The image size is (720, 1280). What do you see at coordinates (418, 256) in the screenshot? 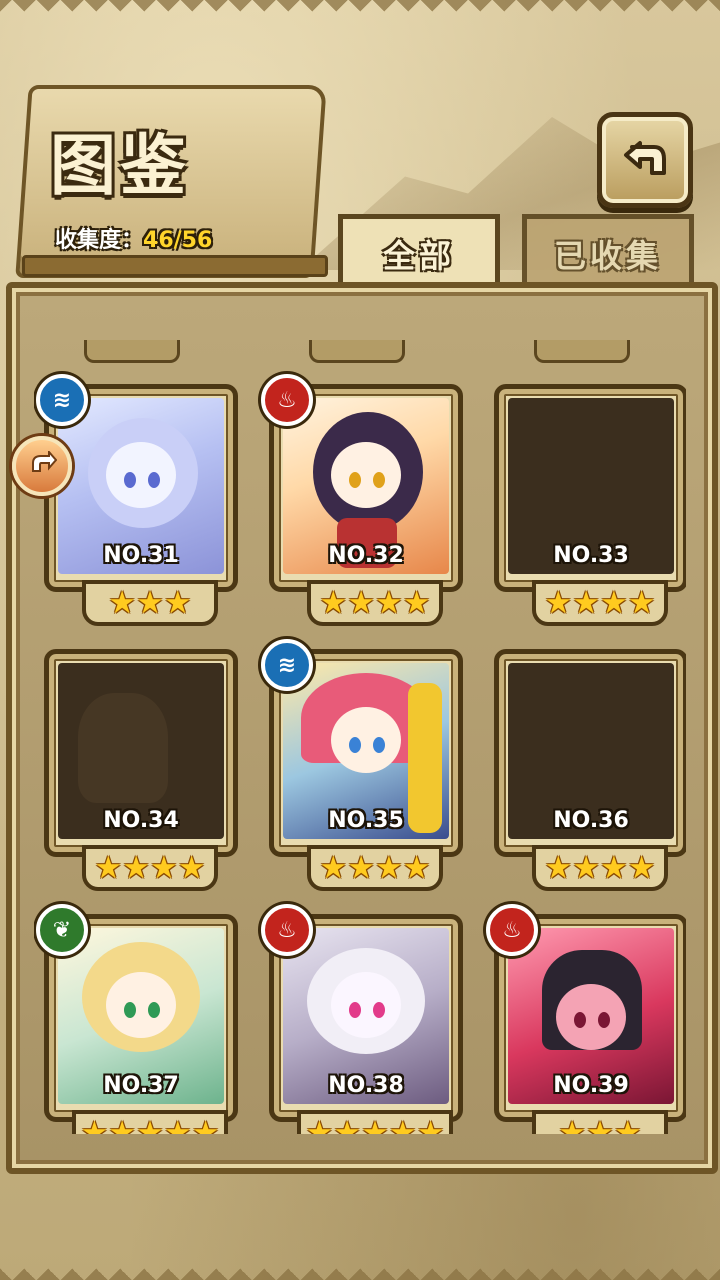
I see `tab-all-label: 全部` at bounding box center [418, 256].